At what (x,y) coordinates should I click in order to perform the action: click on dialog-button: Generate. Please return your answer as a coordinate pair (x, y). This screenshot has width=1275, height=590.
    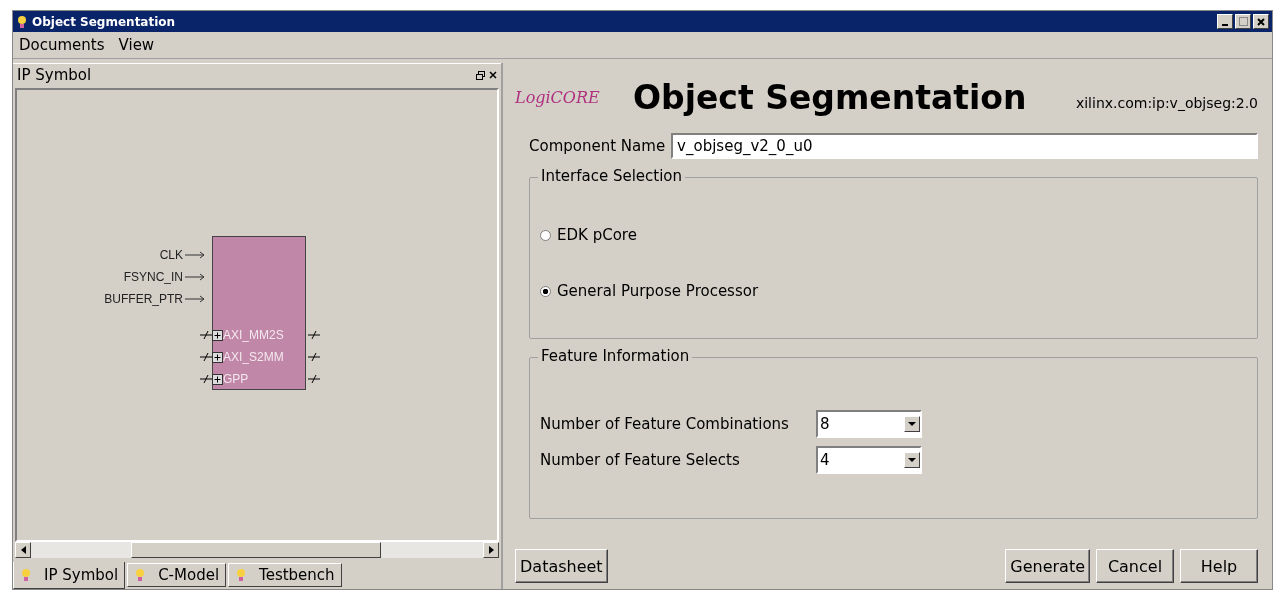
    Looking at the image, I should click on (1047, 566).